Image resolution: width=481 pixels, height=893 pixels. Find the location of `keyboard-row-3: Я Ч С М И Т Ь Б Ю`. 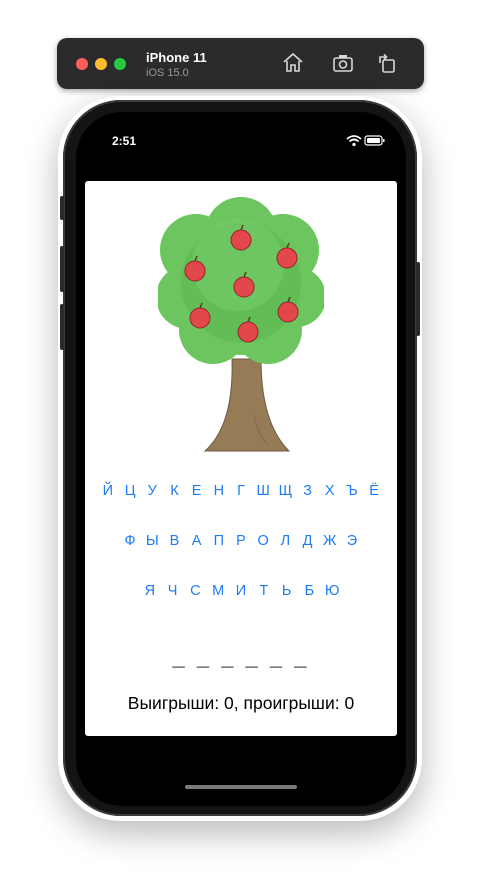

keyboard-row-3: Я Ч С М И Т Ь Б Ю is located at coordinates (241, 591).